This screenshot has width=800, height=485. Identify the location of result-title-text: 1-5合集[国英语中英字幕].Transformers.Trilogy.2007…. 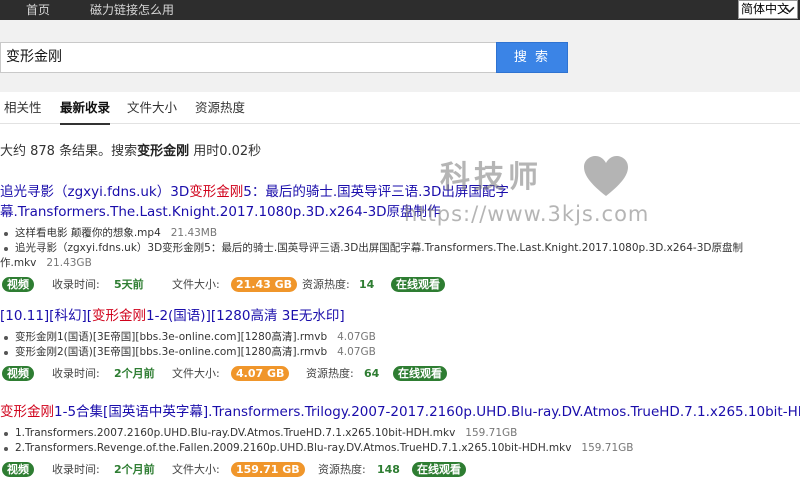
(427, 412).